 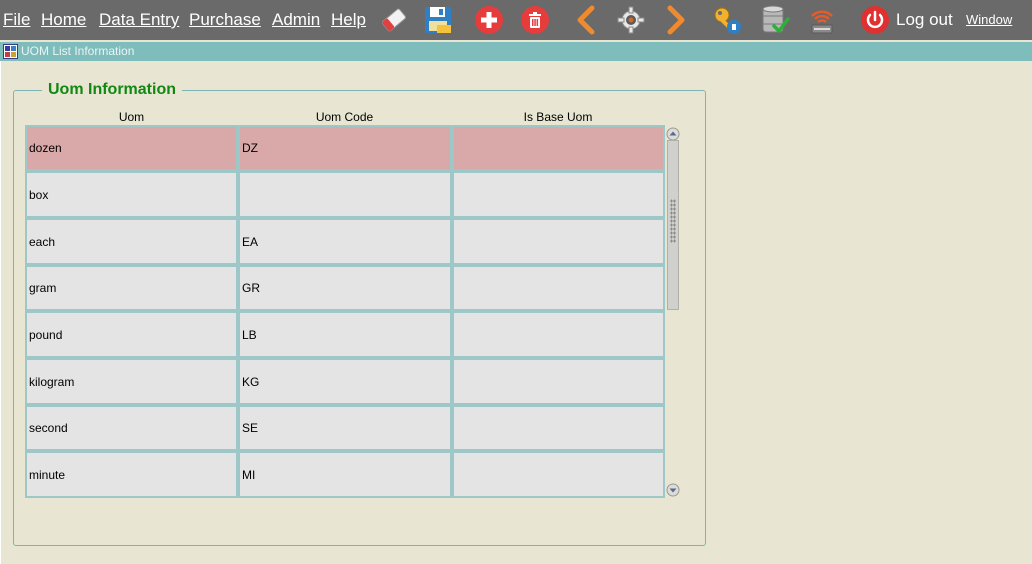 What do you see at coordinates (348, 20) in the screenshot?
I see `menu-help: Help` at bounding box center [348, 20].